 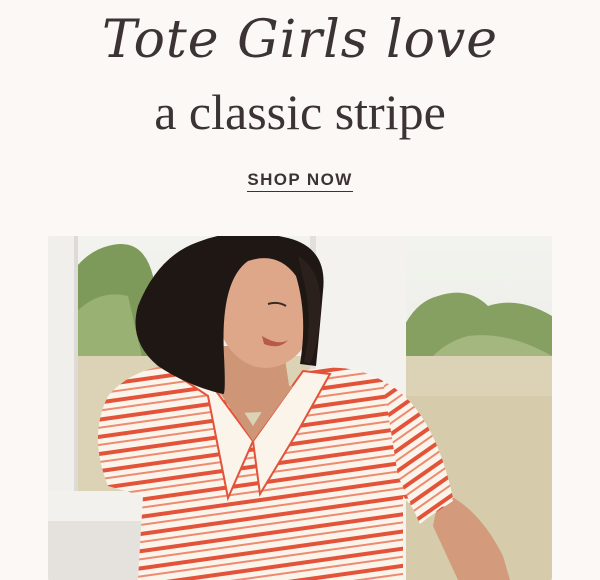 I want to click on shop-now-link: SHOP NOW, so click(x=300, y=181).